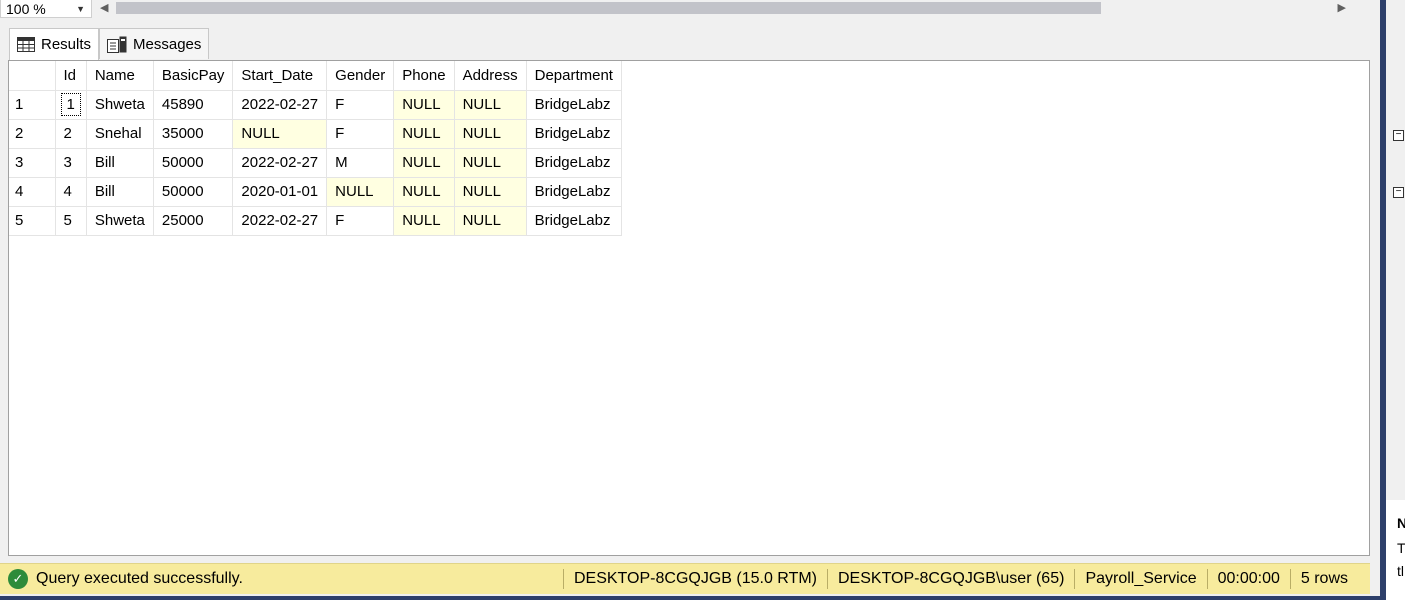 The width and height of the screenshot is (1405, 600). I want to click on column-header-phone: Phone, so click(424, 76).